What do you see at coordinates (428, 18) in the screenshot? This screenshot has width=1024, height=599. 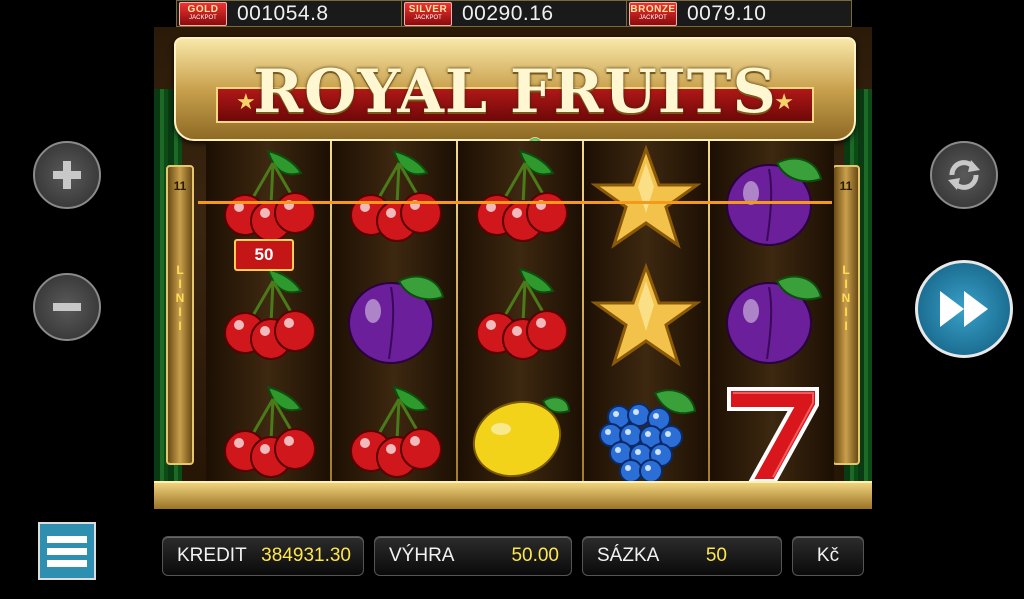 I see `silver-jackpot-sub: JACKPOT` at bounding box center [428, 18].